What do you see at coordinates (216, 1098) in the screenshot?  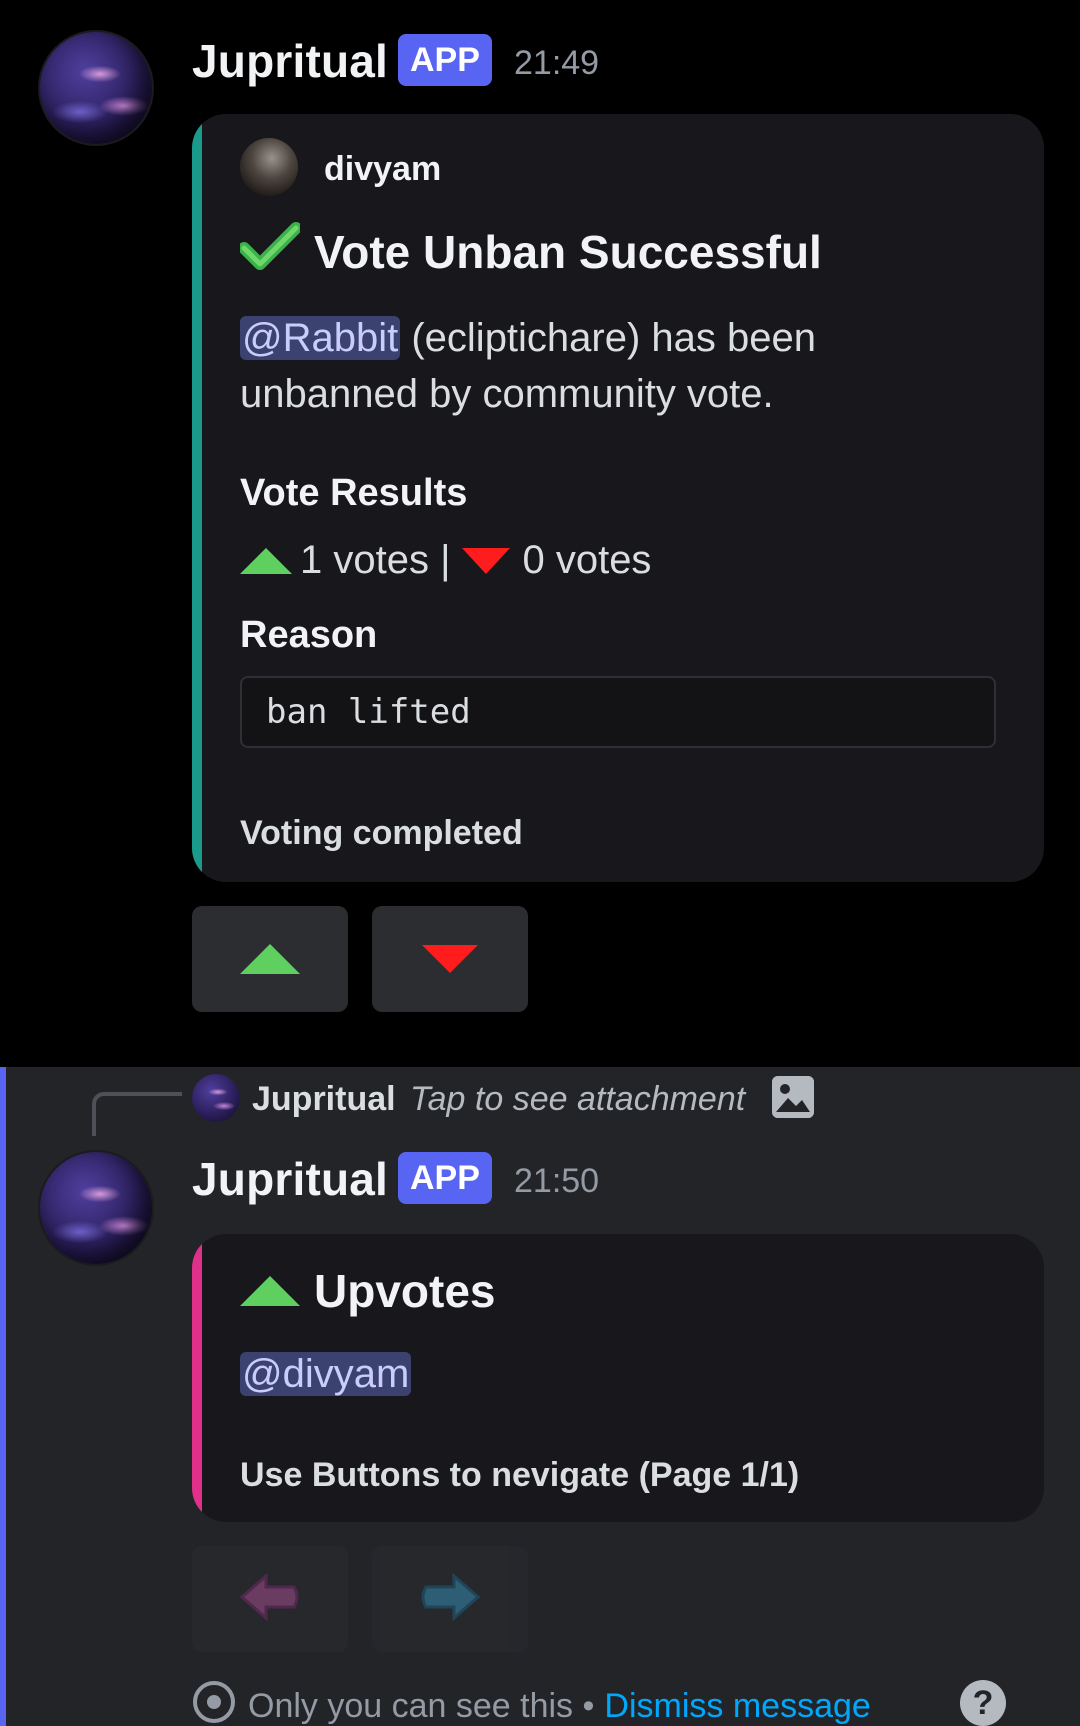 I see `reply-avatar` at bounding box center [216, 1098].